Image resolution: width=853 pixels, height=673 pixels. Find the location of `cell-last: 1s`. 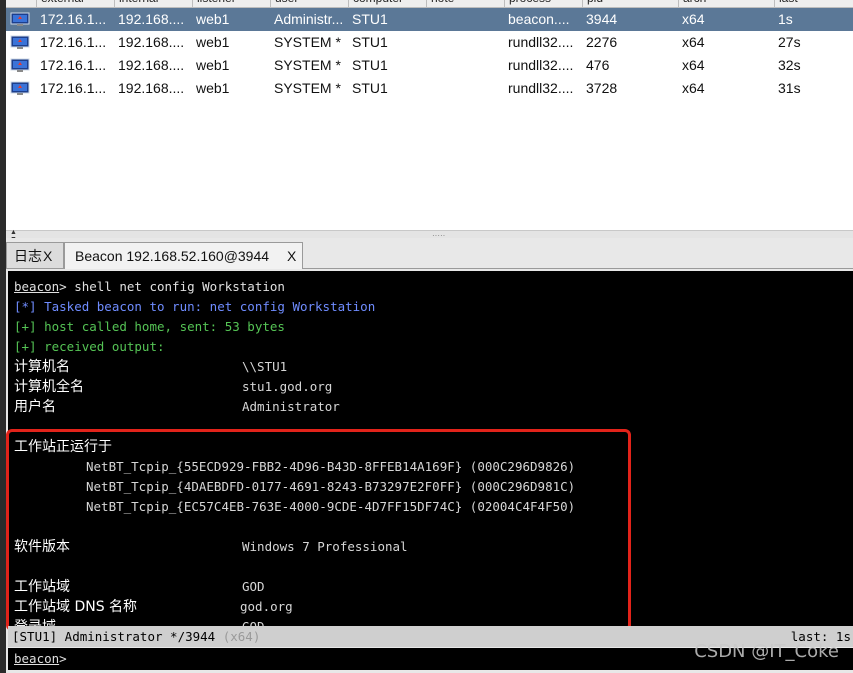

cell-last: 1s is located at coordinates (785, 19).